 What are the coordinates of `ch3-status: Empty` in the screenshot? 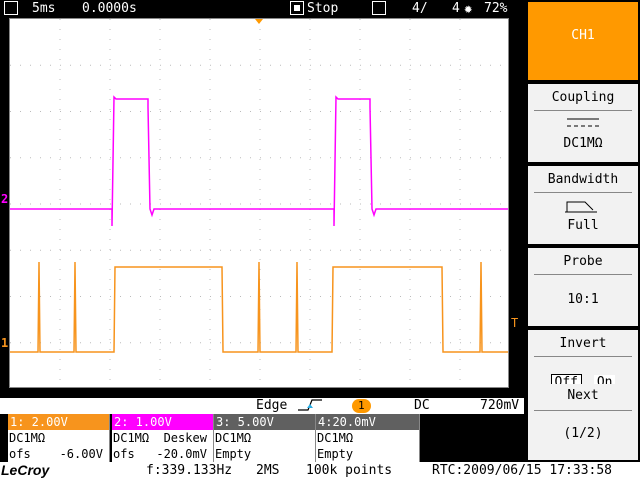 It's located at (233, 454).